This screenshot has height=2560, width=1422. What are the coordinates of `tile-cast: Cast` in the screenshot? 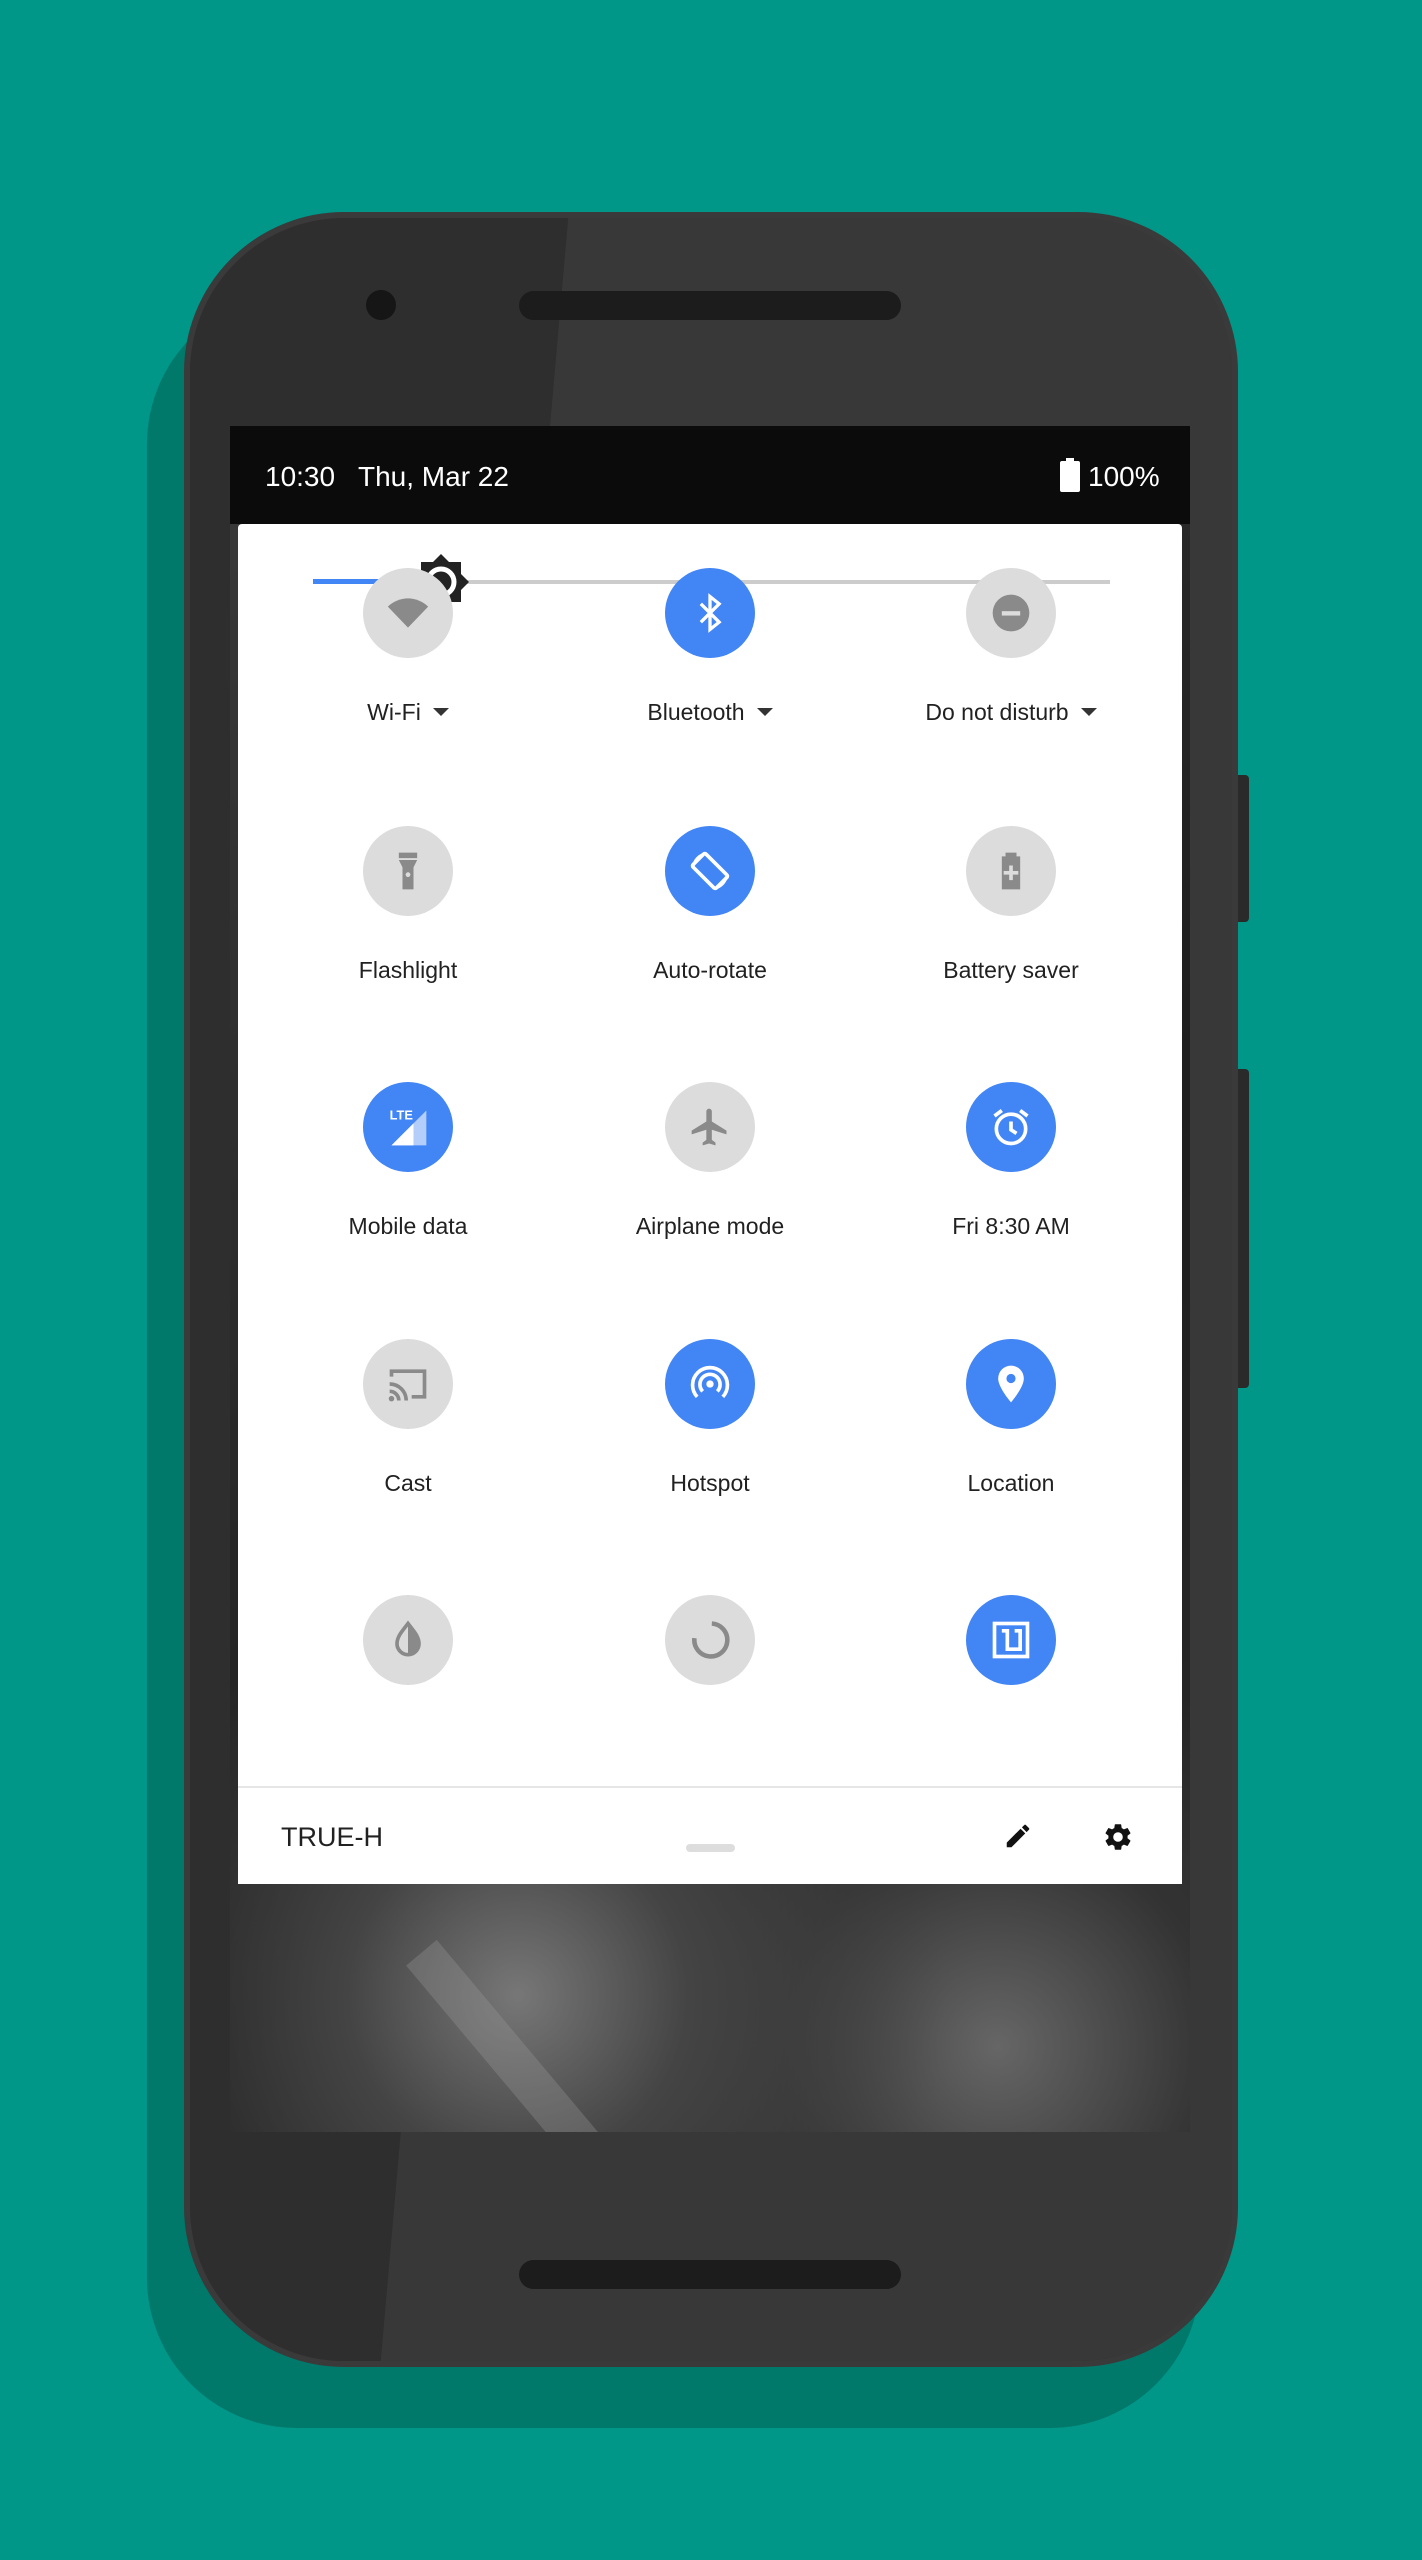 It's located at (408, 1418).